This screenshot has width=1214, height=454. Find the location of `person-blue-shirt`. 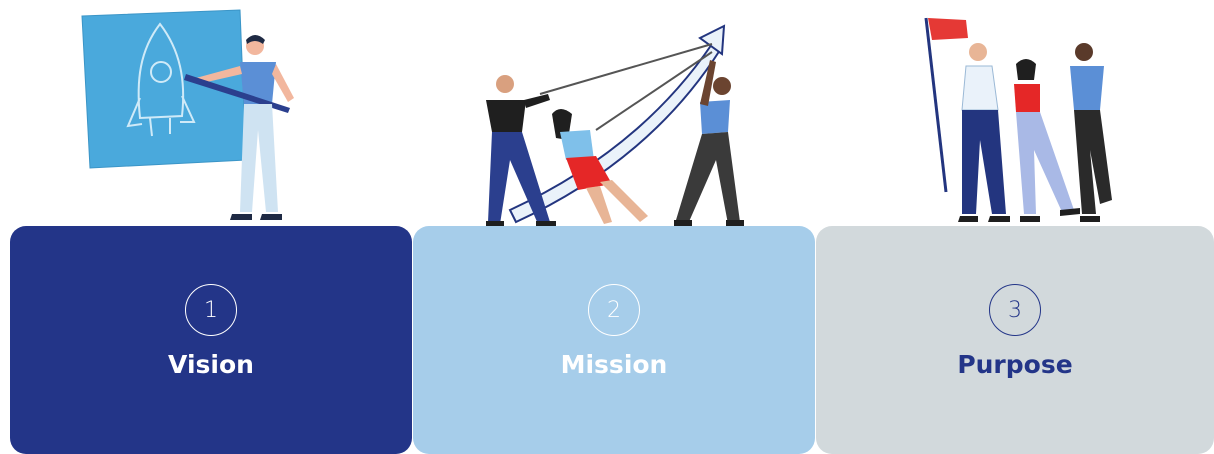

person-blue-shirt is located at coordinates (1091, 132).